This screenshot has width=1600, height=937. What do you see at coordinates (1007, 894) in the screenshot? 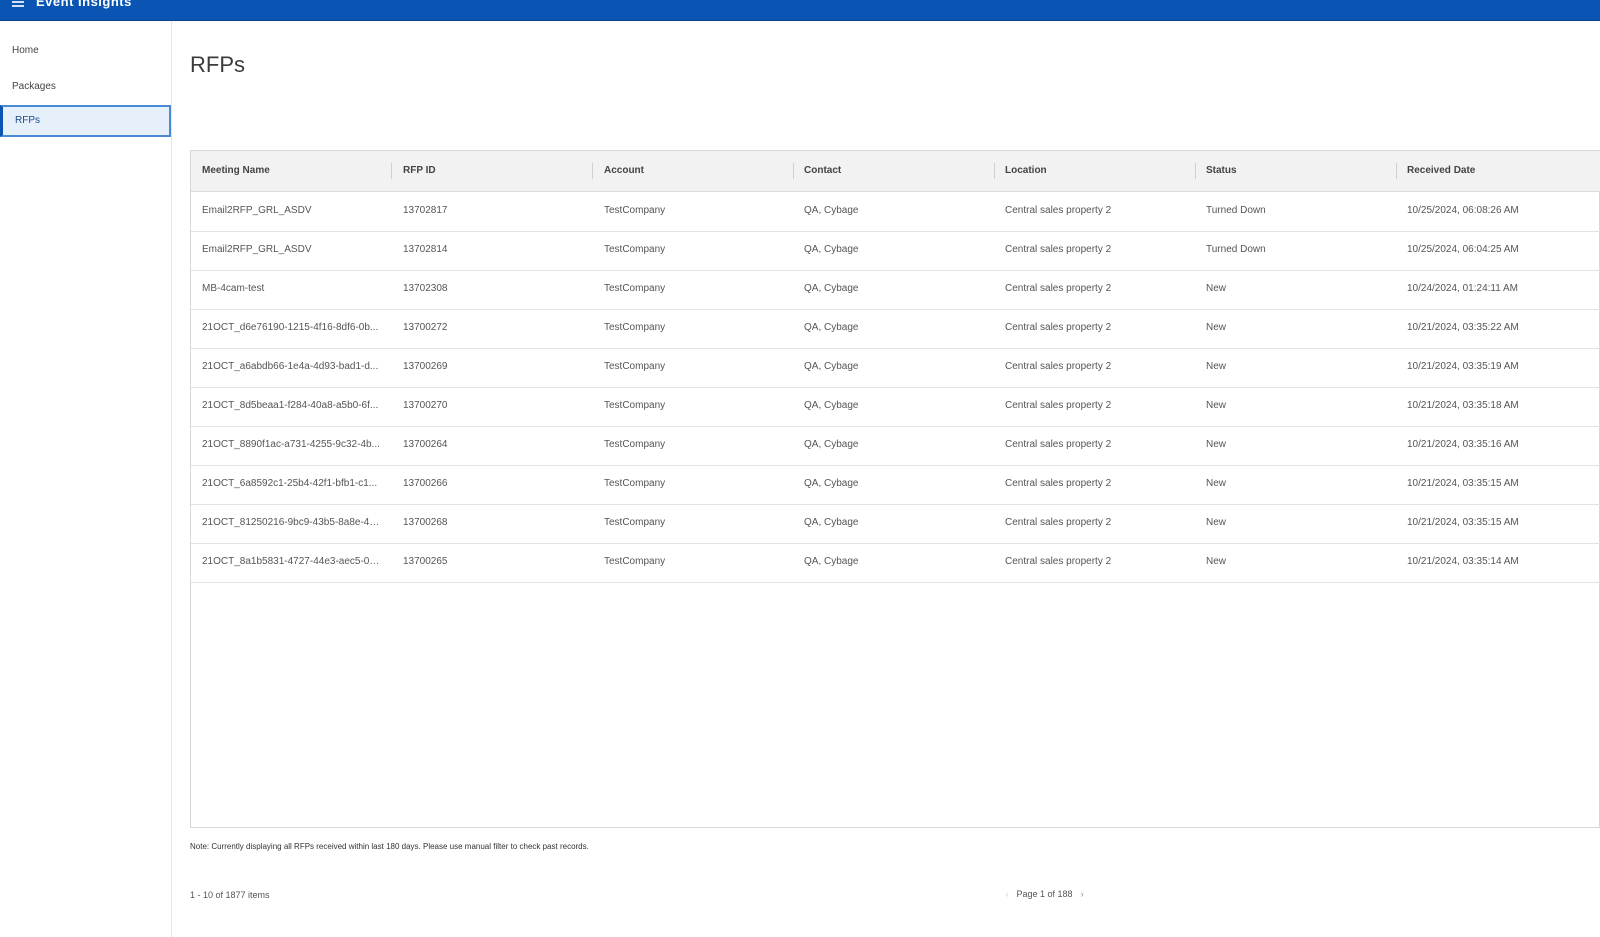
I see `chevron-left-icon: ‹` at bounding box center [1007, 894].